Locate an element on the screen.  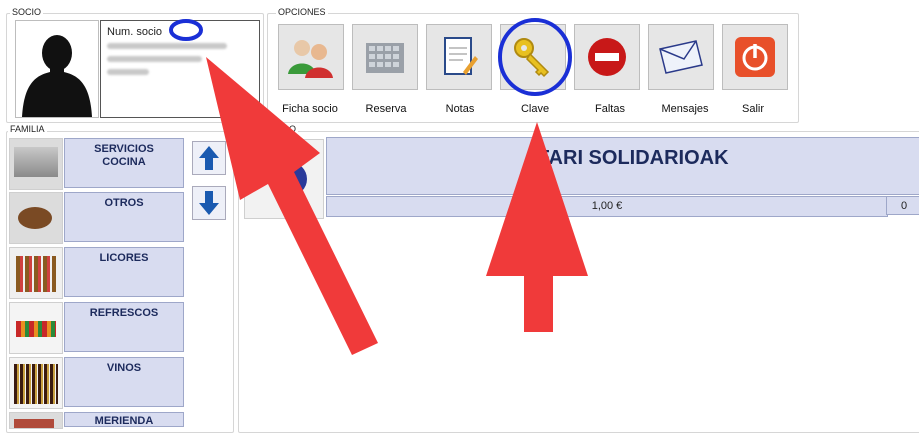
annotation-circle-num-socio is located at coordinates (186, 30).